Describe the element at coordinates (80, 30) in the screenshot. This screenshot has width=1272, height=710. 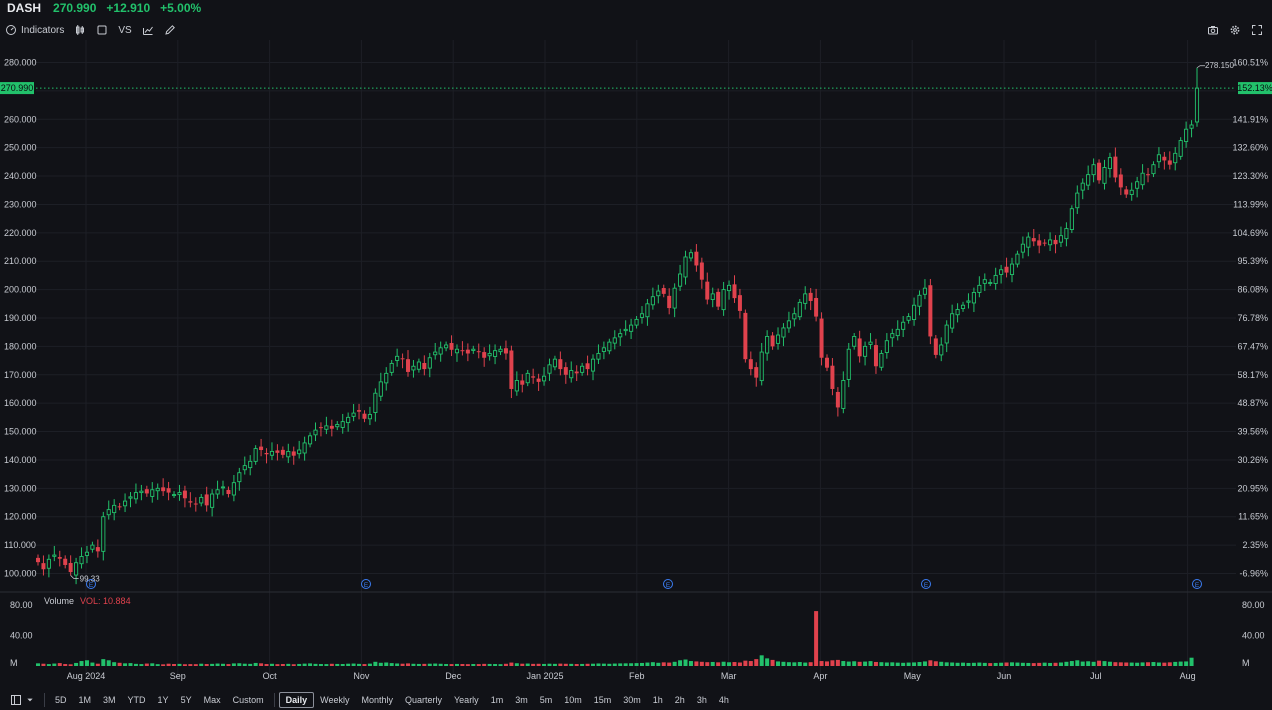
I see `chart-type-button` at that location.